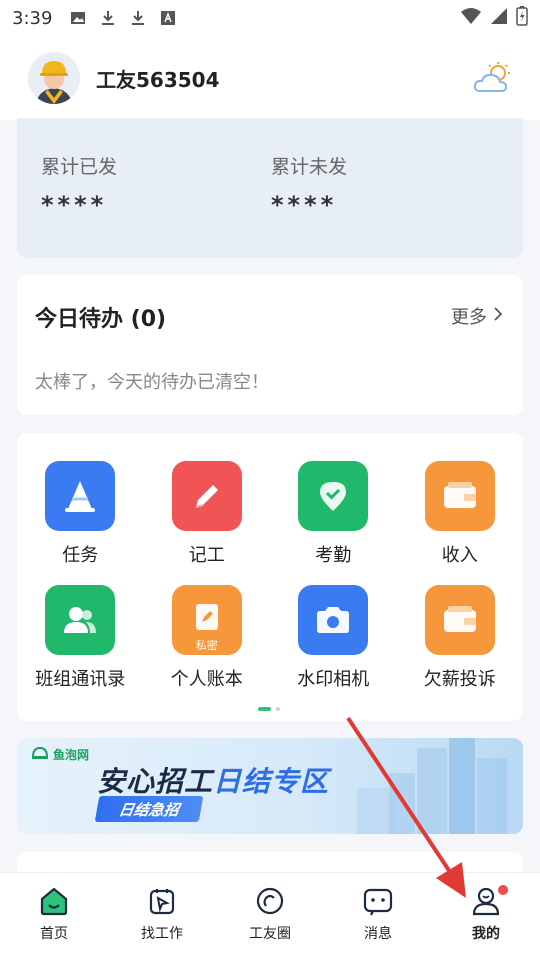 This screenshot has width=540, height=960. I want to click on font-icon, so click(168, 18).